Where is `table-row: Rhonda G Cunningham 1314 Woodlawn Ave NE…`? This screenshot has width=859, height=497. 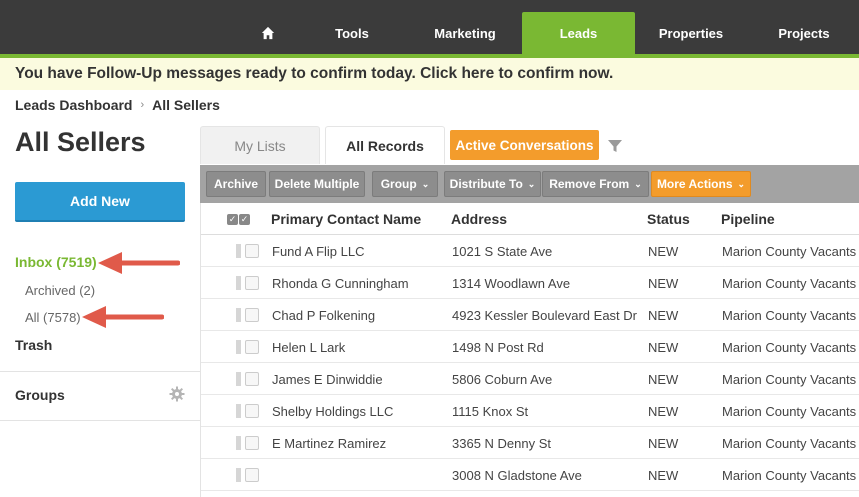 table-row: Rhonda G Cunningham 1314 Woodlawn Ave NE… is located at coordinates (530, 283).